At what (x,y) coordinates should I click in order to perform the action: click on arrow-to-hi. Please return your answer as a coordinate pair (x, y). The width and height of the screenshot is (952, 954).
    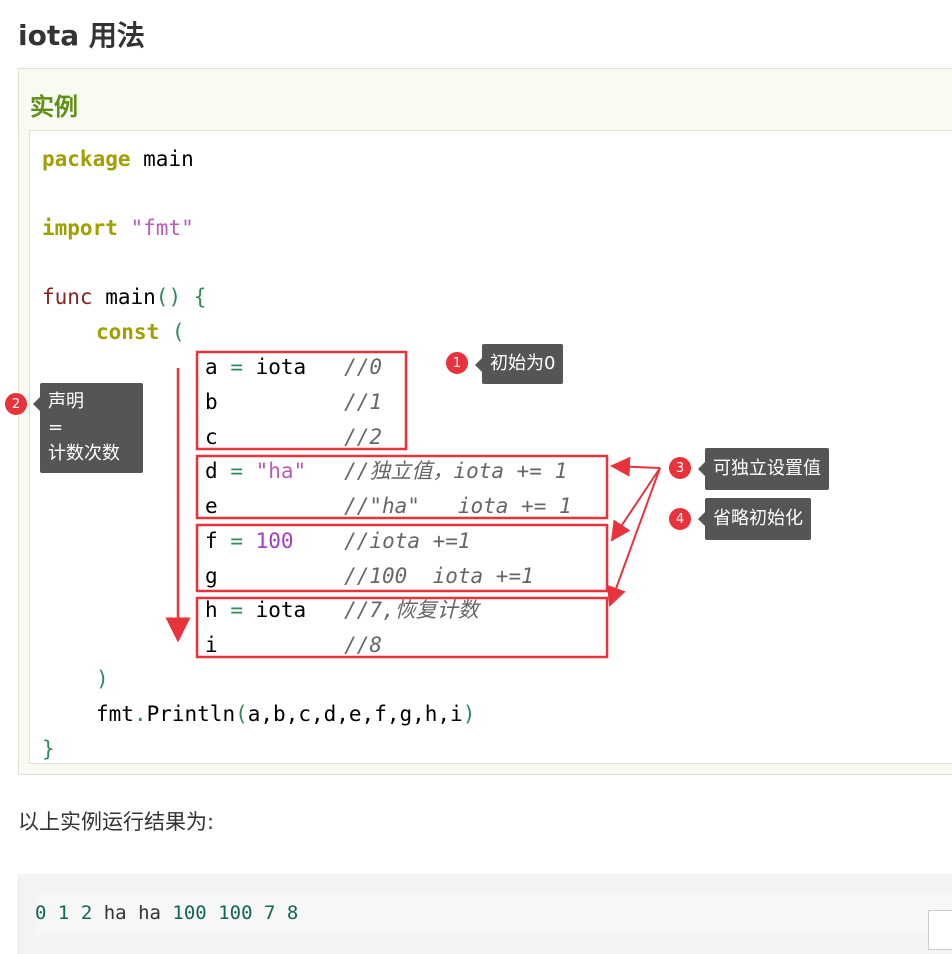
    Looking at the image, I should click on (633, 537).